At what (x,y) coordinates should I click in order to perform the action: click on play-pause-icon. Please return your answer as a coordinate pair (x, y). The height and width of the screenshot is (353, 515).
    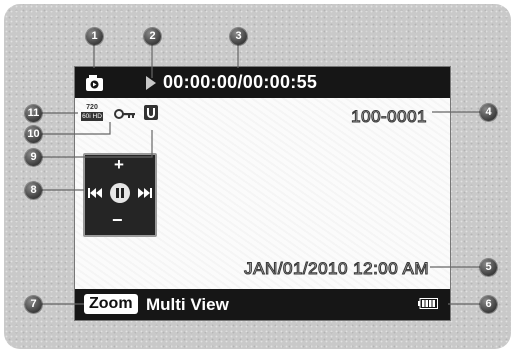
    Looking at the image, I should click on (120, 193).